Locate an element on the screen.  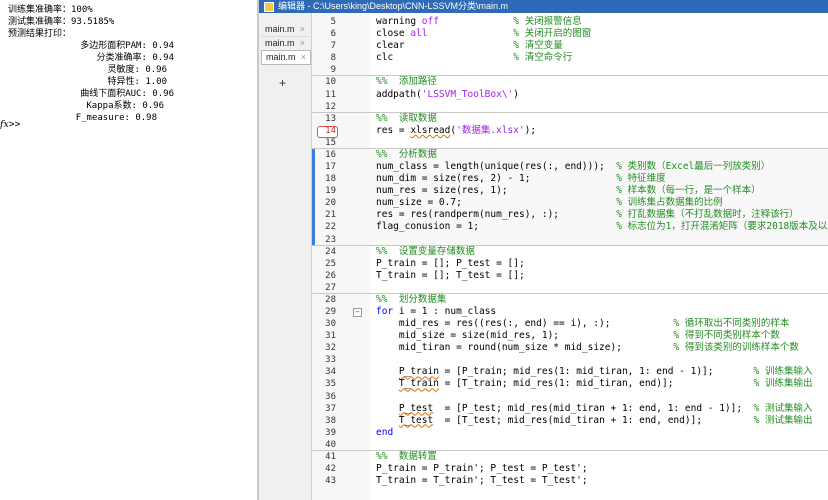
code-line-14: res = xlsread('数据集.xlsx'); is located at coordinates (456, 131).